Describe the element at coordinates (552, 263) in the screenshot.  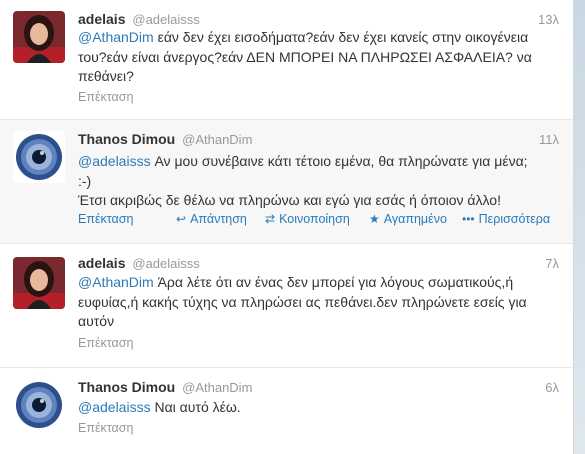
I see `timestamp: 7λ` at that location.